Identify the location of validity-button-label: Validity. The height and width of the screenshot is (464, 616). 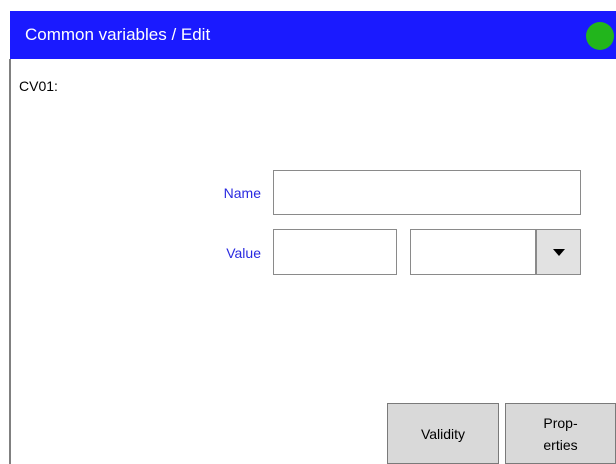
(443, 433).